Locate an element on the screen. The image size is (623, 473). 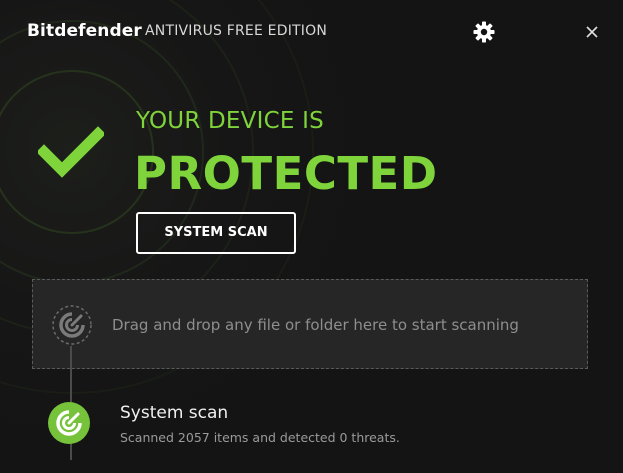
system-scan-button: SYSTEM SCAN is located at coordinates (216, 233).